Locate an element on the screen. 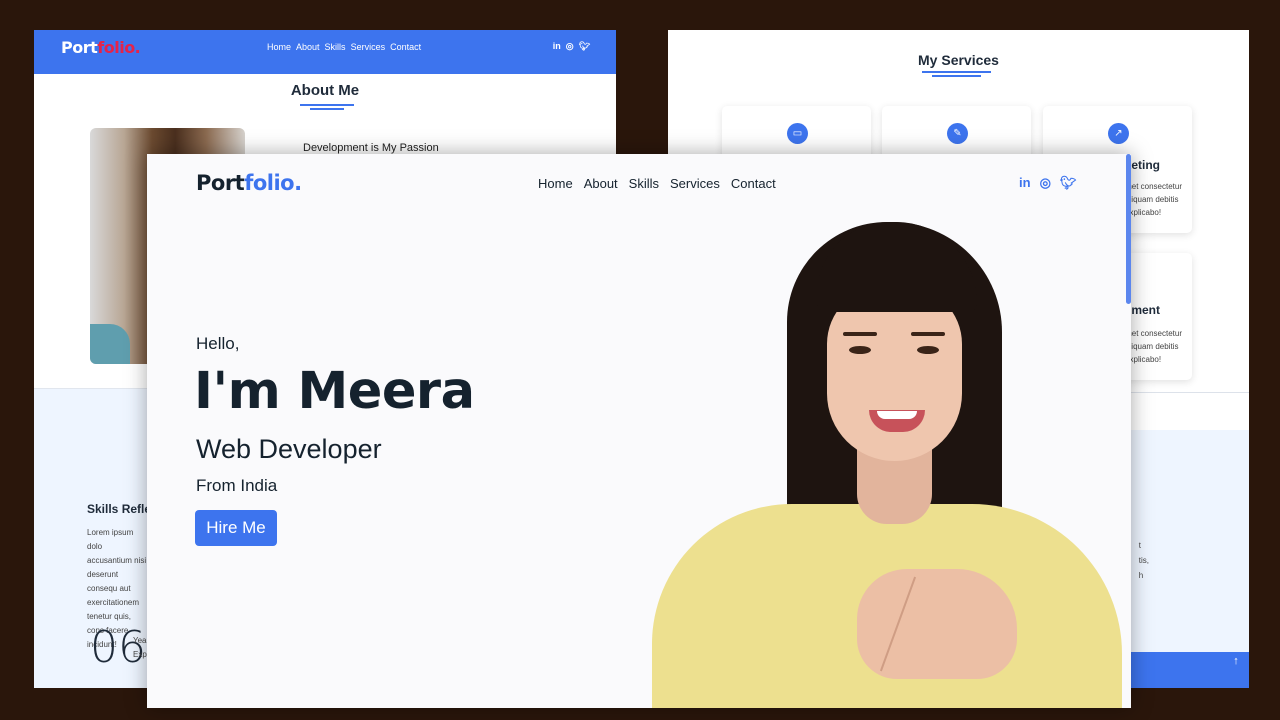 This screenshot has height=720, width=1280. about-logo: Portfolio. is located at coordinates (101, 47).